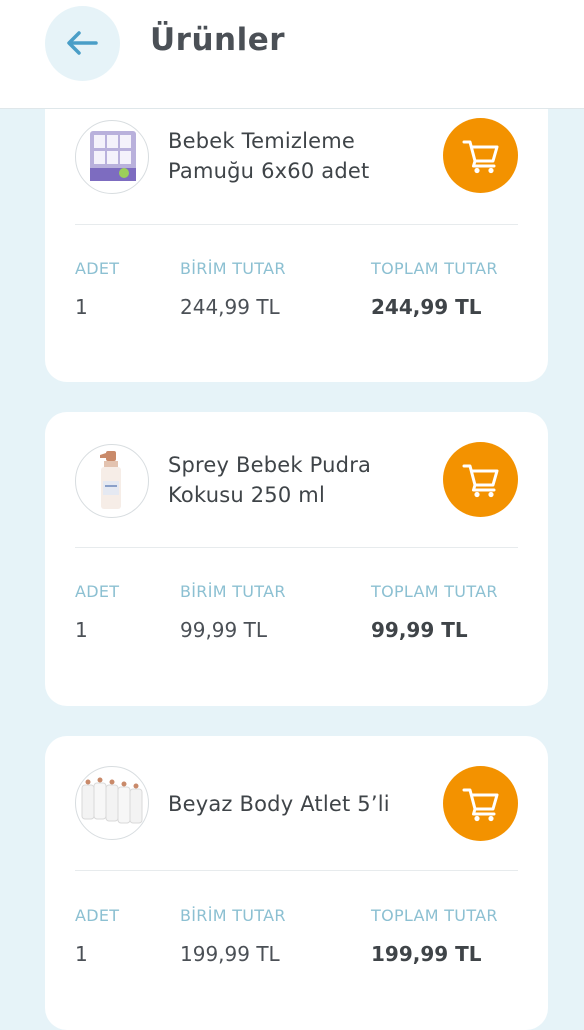  Describe the element at coordinates (288, 480) in the screenshot. I see `product-name: Sprey Bebek Pudra Kokusu 250 ml` at that location.